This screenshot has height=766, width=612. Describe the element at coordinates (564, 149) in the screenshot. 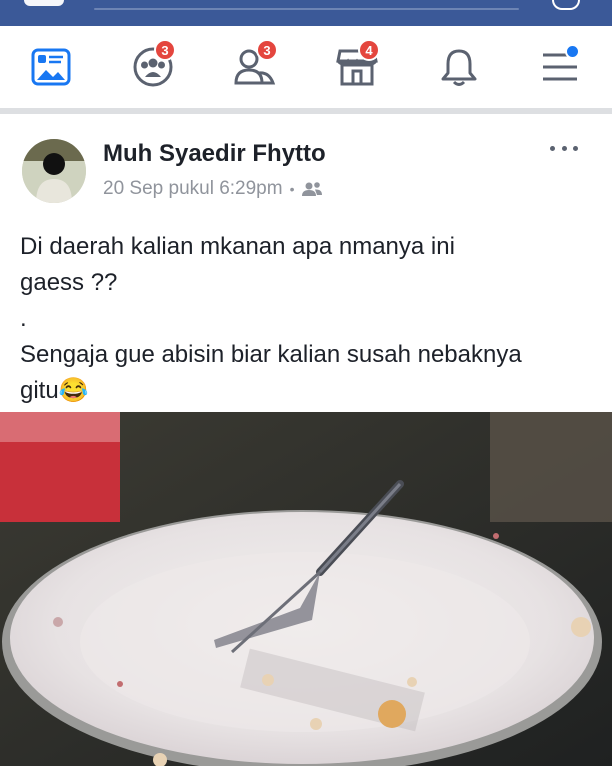

I see `more-options-icon` at that location.